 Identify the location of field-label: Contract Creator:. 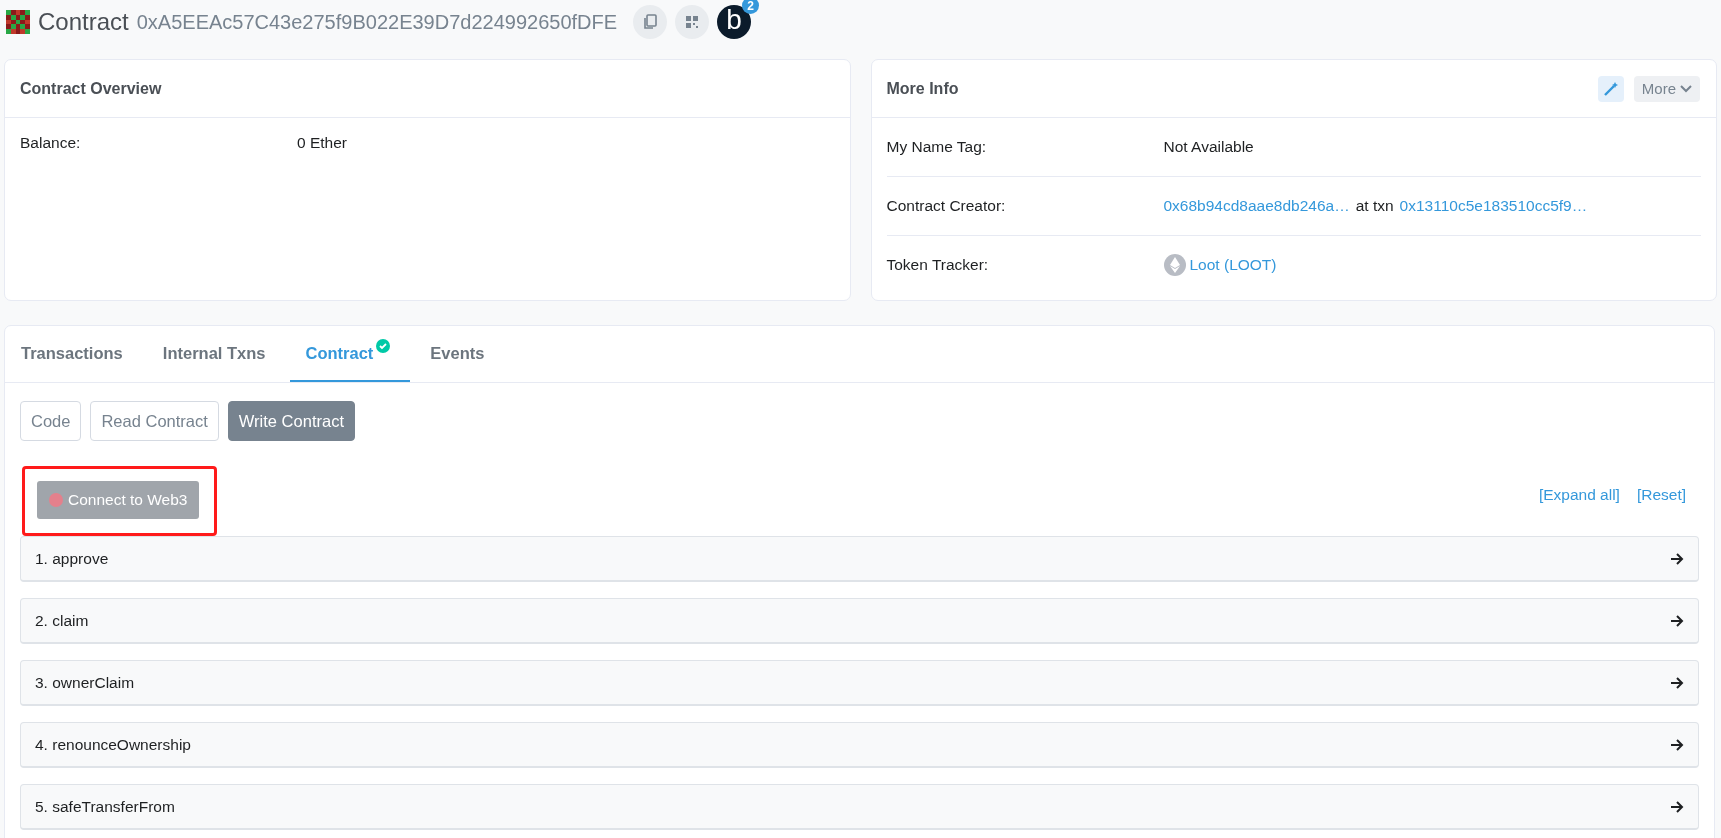
(946, 206).